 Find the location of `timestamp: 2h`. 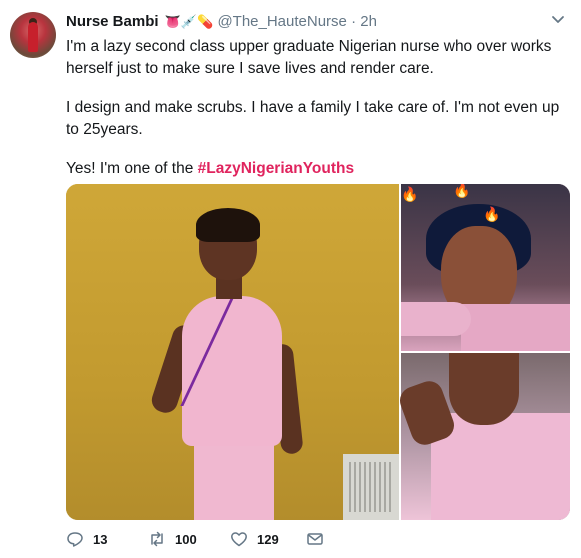

timestamp: 2h is located at coordinates (368, 21).